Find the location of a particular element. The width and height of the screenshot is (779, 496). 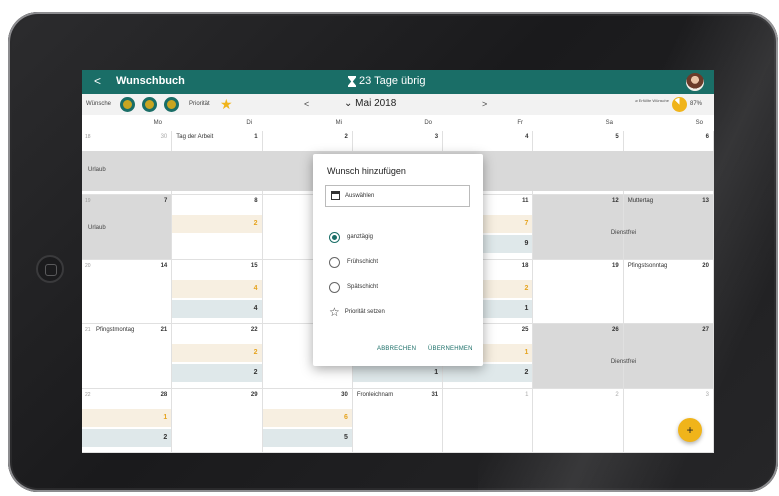

month-selector: ⌄ Mai 2018 is located at coordinates (370, 103).